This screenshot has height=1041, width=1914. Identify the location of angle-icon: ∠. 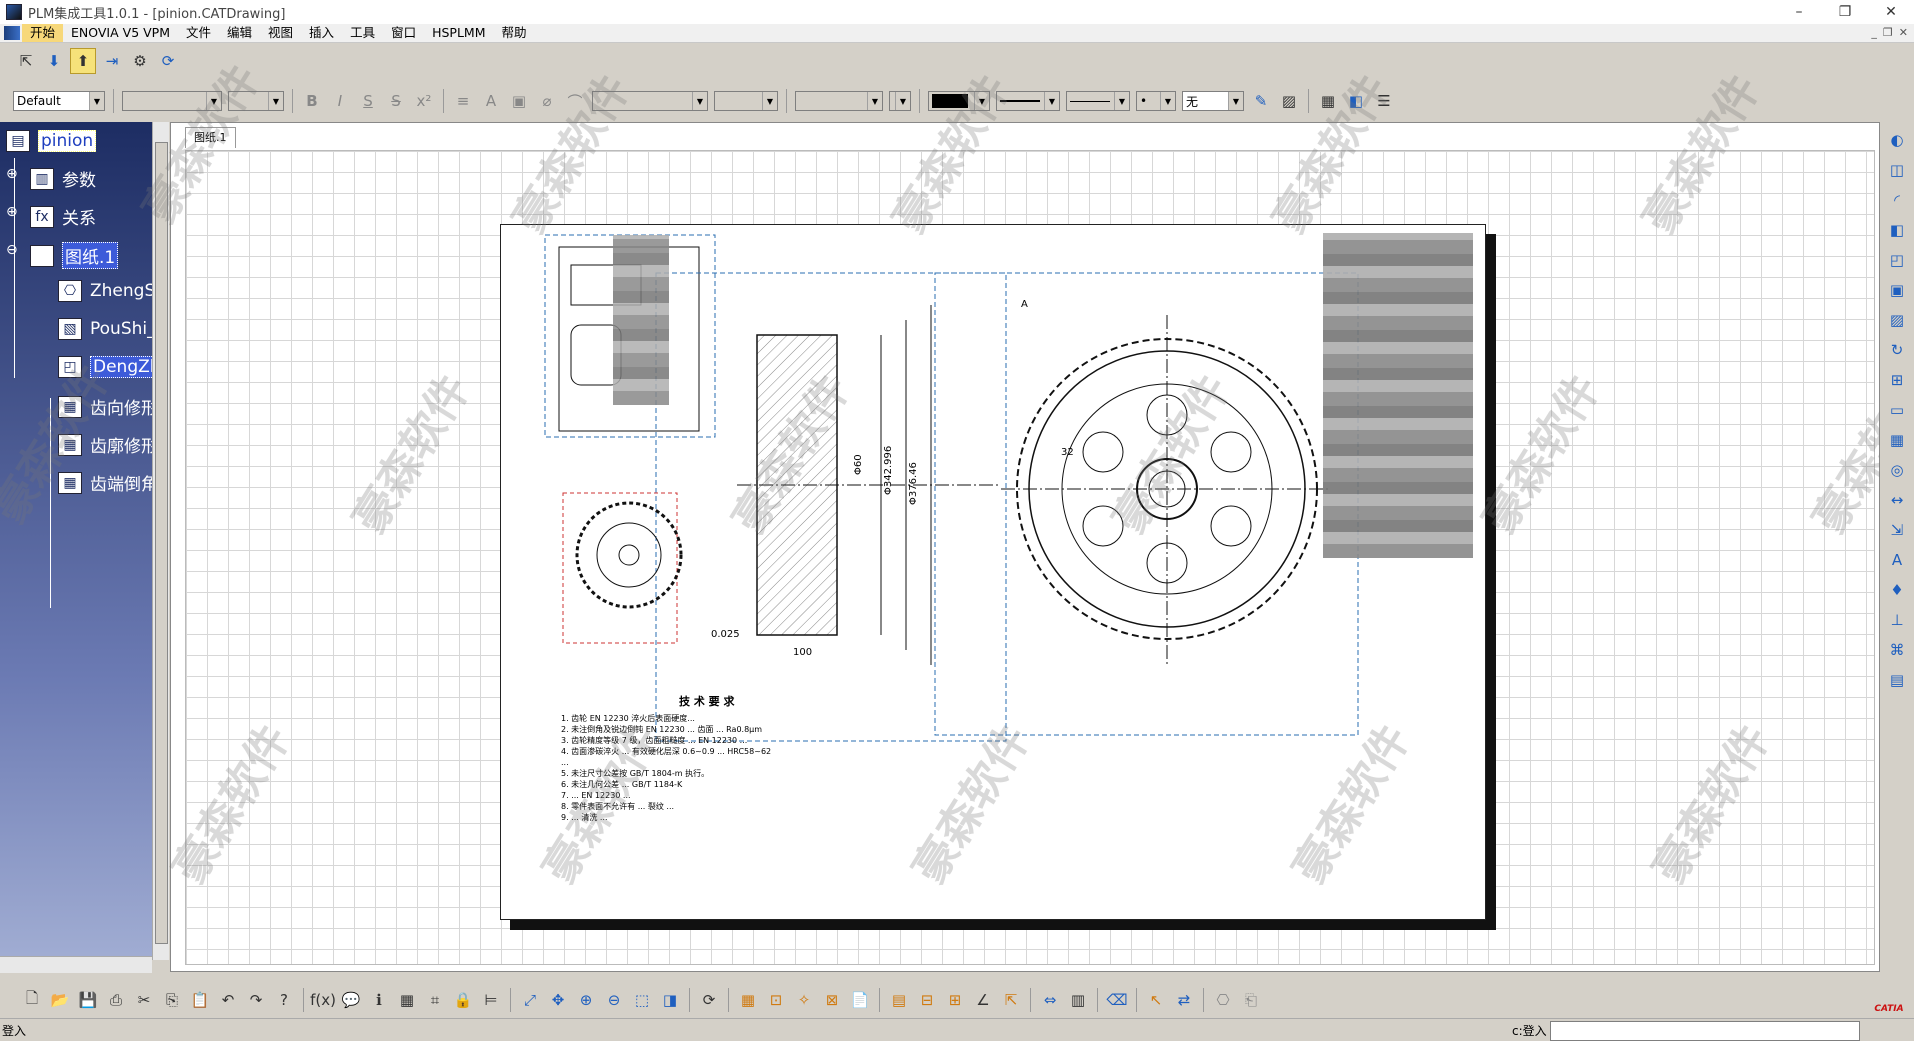
(983, 1000).